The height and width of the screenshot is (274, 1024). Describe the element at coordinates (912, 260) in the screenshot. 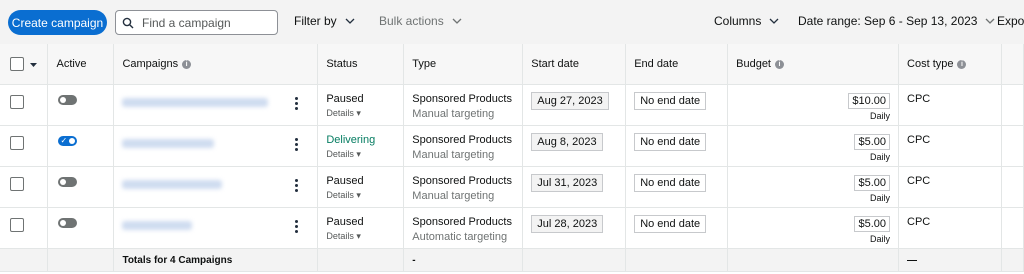

I see `totals-cost-type: —` at that location.